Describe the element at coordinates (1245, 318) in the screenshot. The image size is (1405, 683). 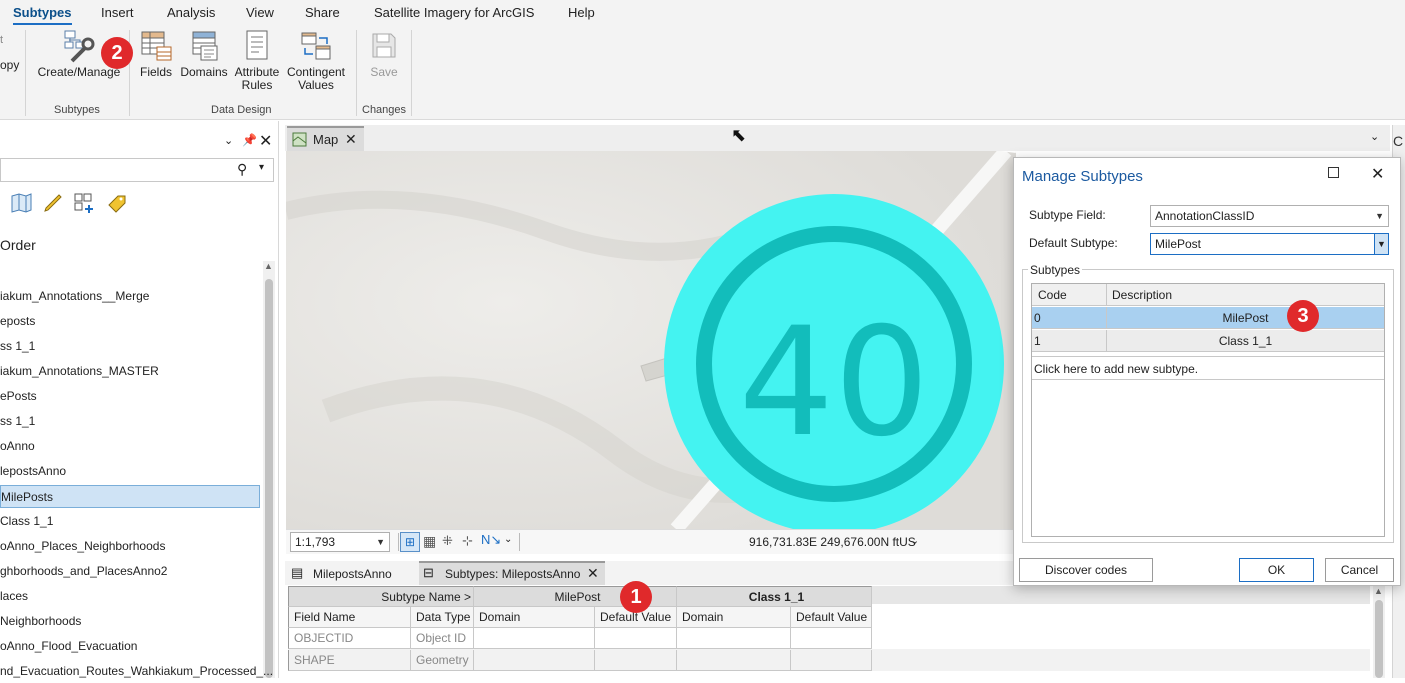
I see `subtype-description: MilePost` at that location.